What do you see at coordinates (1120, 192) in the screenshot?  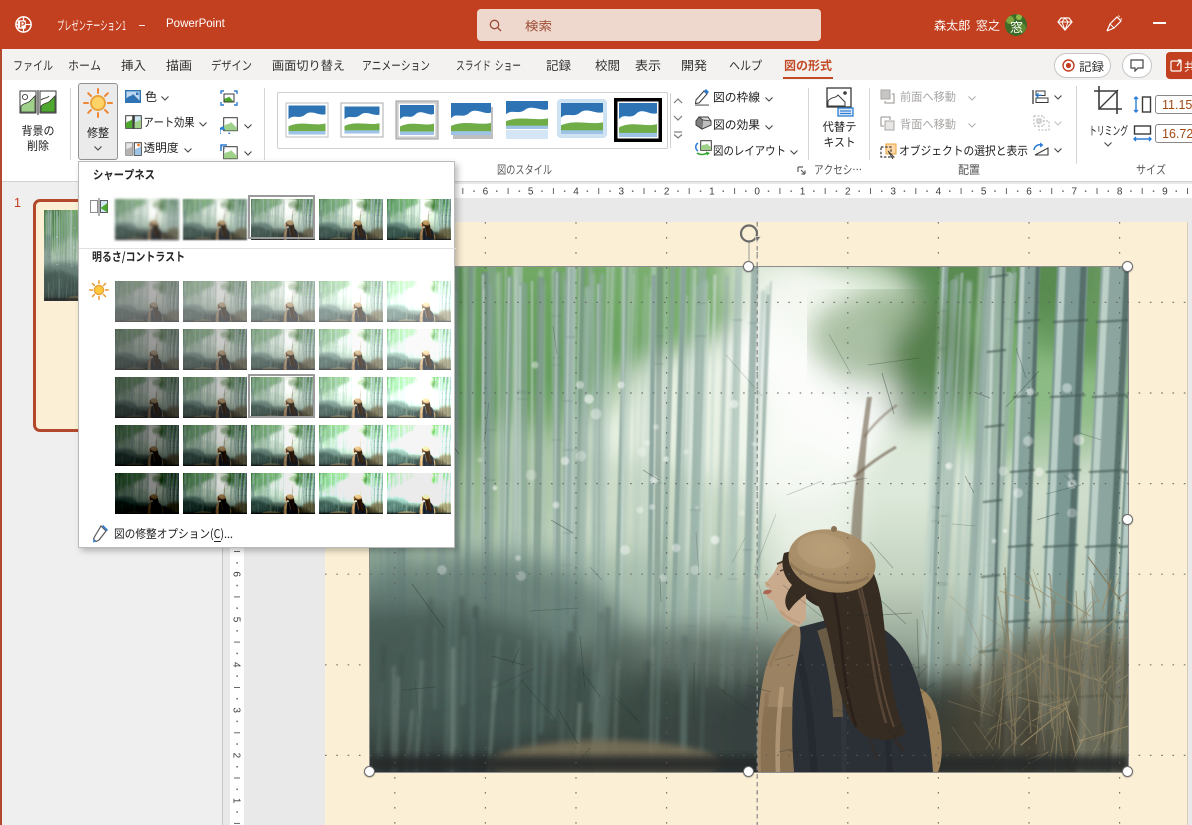 I see `svg-text: 8` at bounding box center [1120, 192].